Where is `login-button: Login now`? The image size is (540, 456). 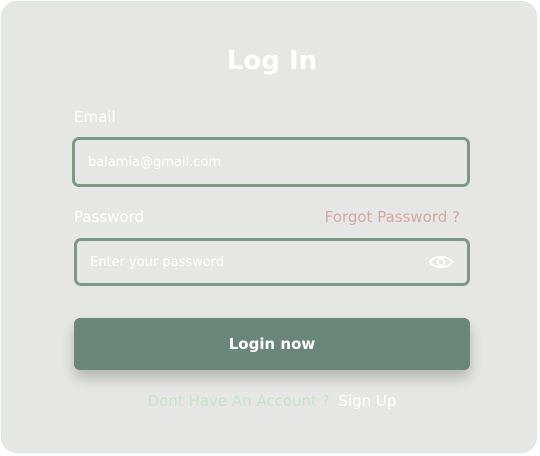 login-button: Login now is located at coordinates (272, 344).